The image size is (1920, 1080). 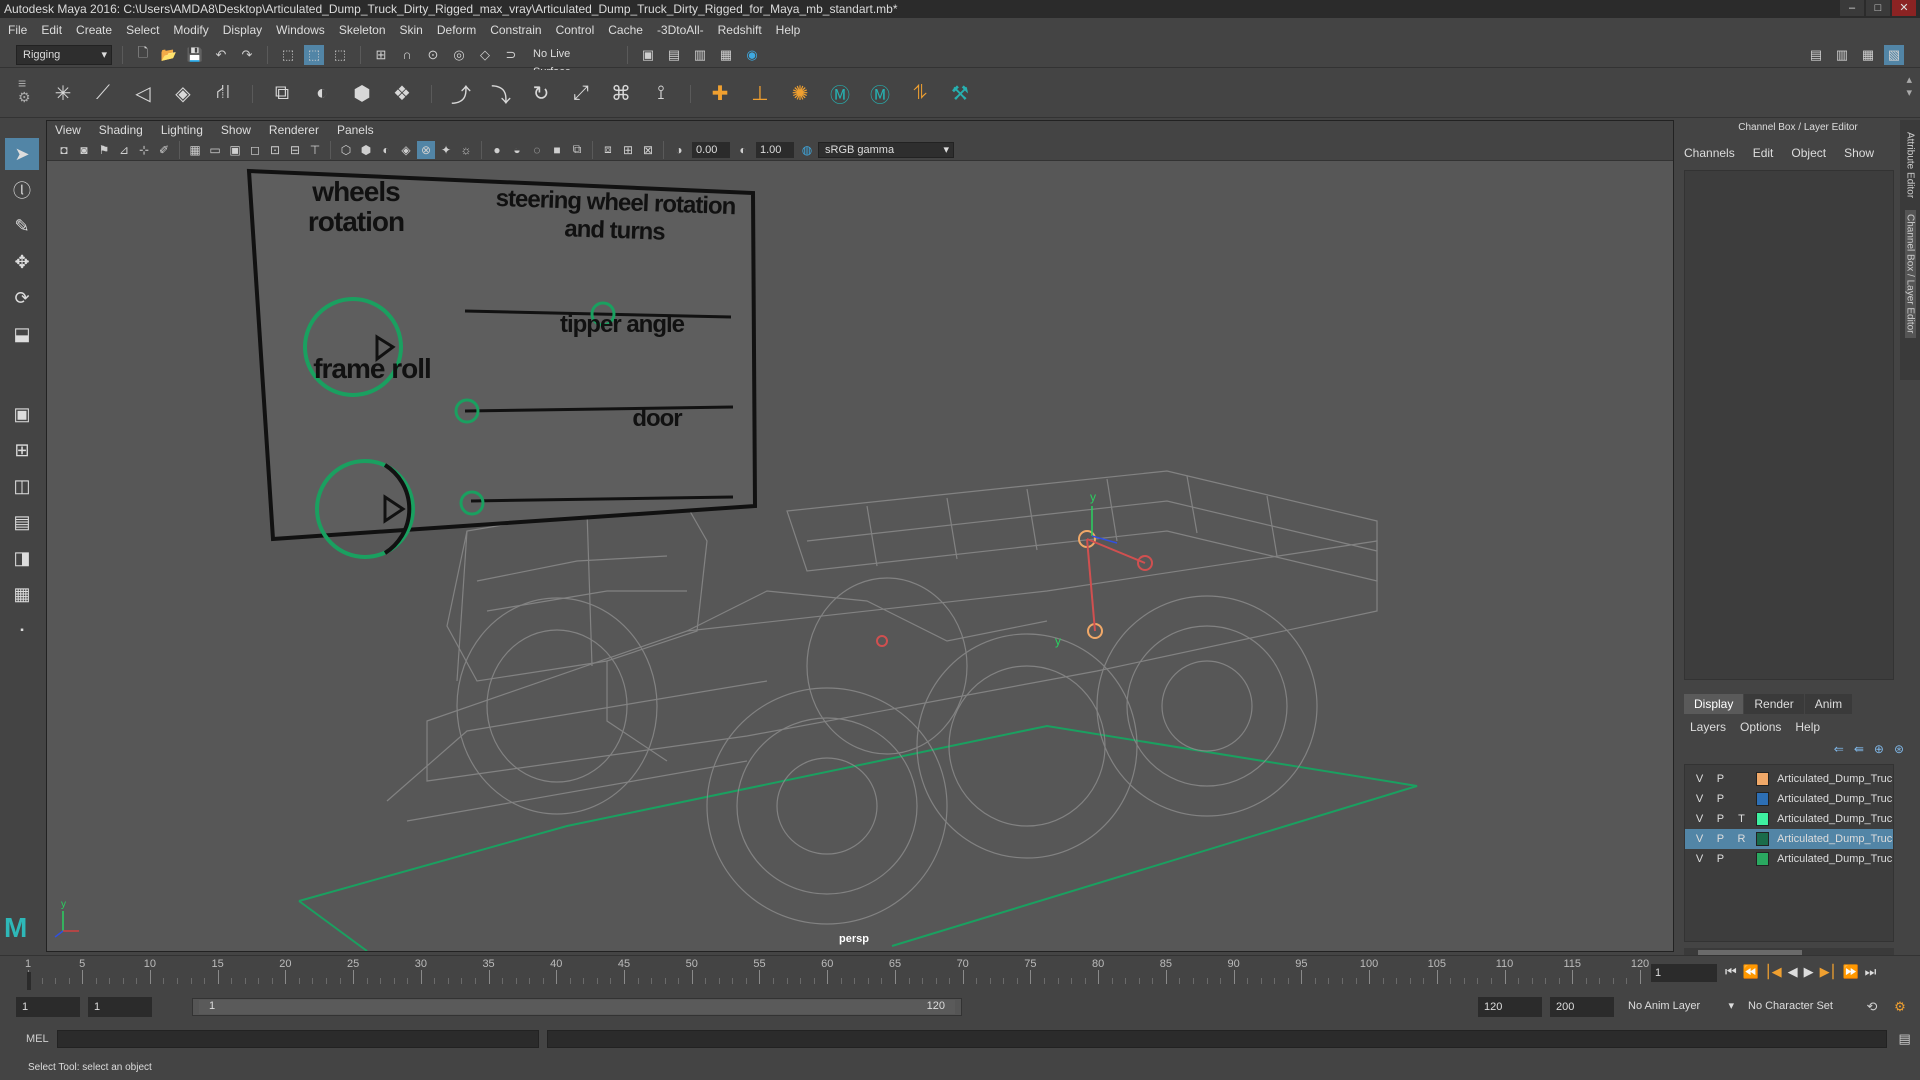 What do you see at coordinates (1762, 799) in the screenshot?
I see `layer-color-swatch` at bounding box center [1762, 799].